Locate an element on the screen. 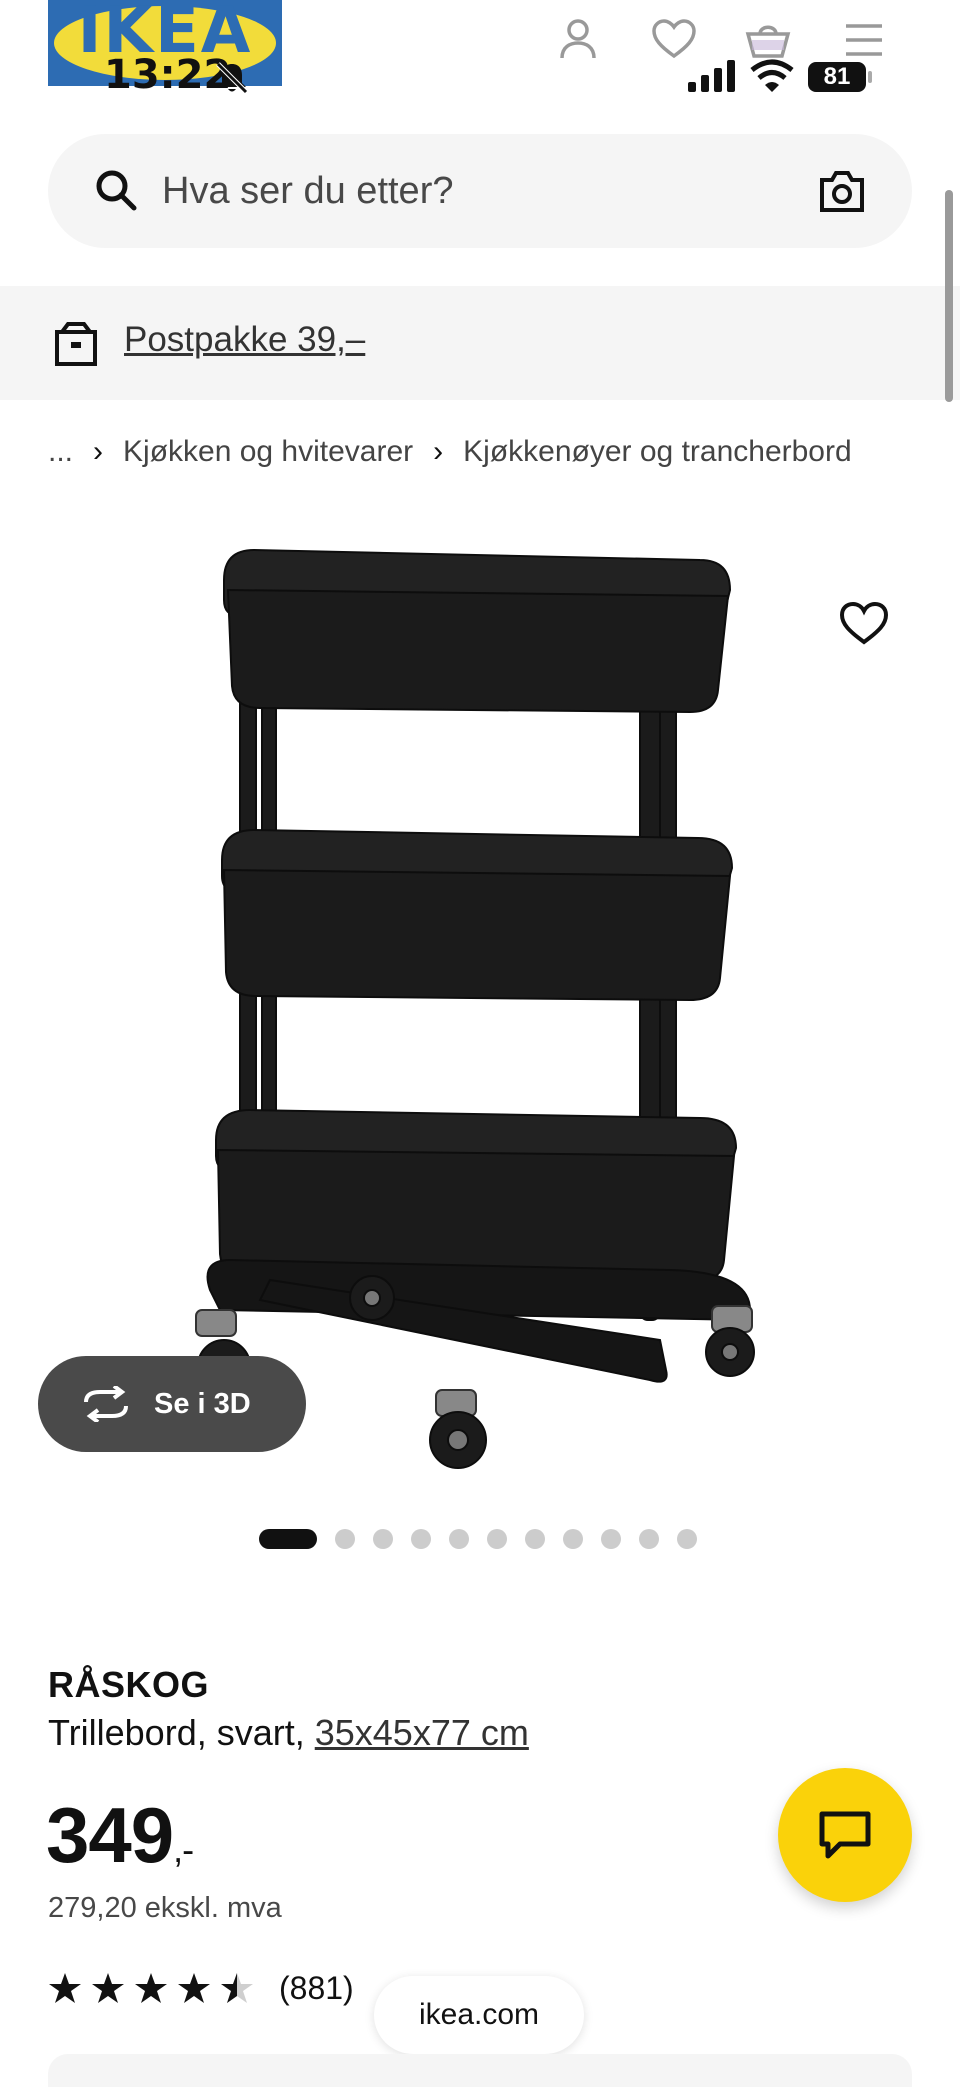  chat-icon is located at coordinates (845, 1835).